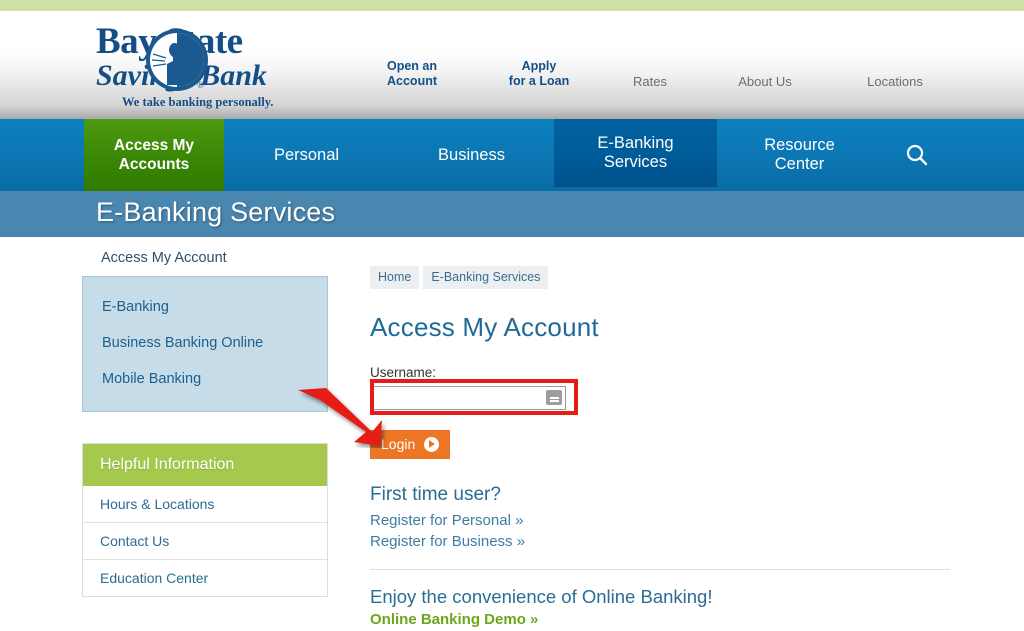  I want to click on page-title: Access My Account, so click(484, 327).